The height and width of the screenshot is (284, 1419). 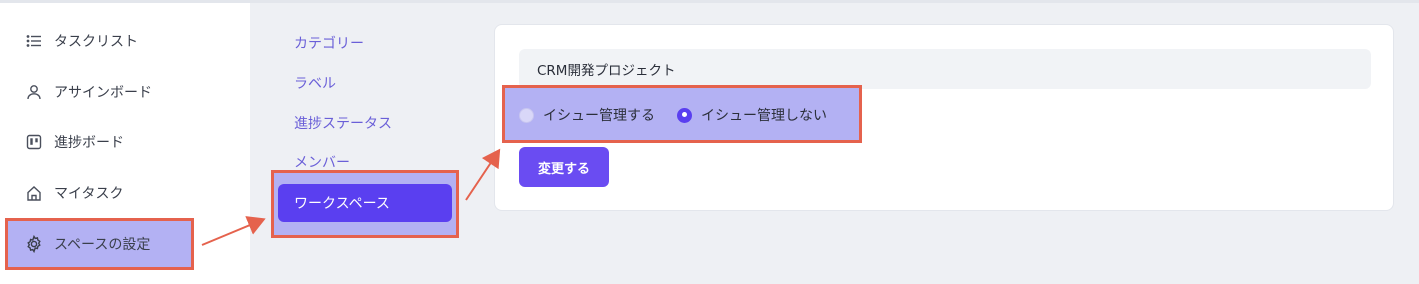 I want to click on radio-label: イシュー管理する, so click(x=599, y=116).